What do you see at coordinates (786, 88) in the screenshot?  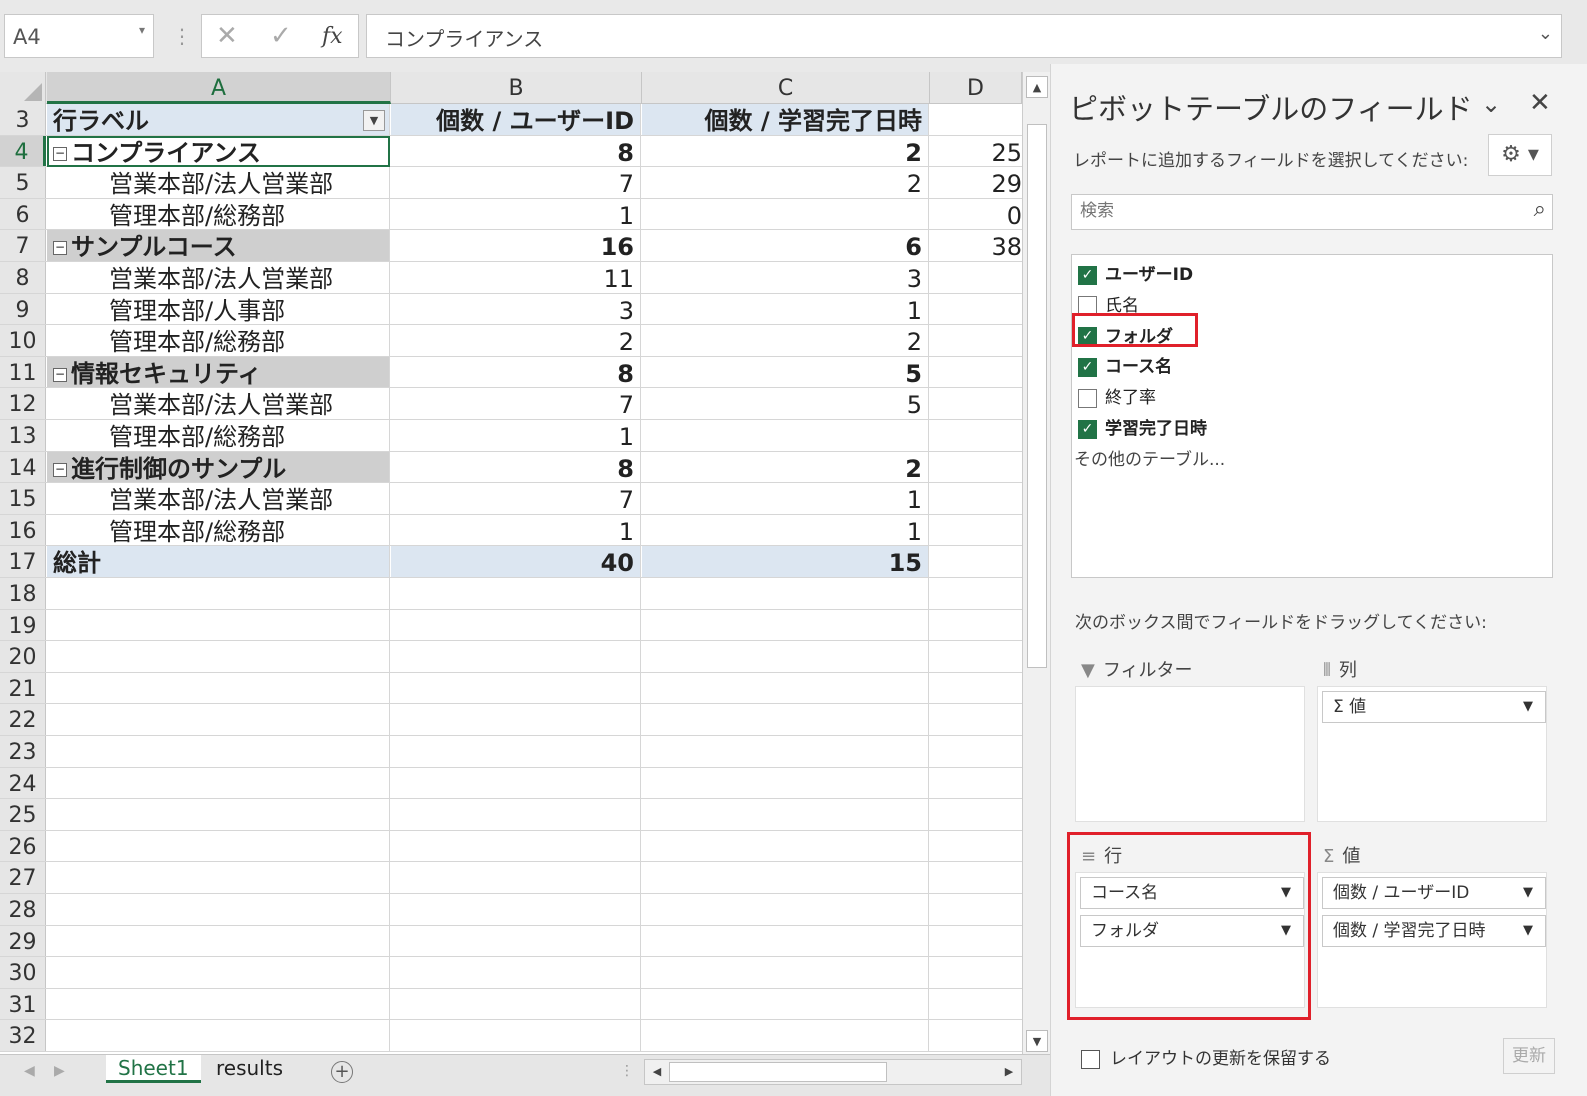 I see `column-header-c: C` at bounding box center [786, 88].